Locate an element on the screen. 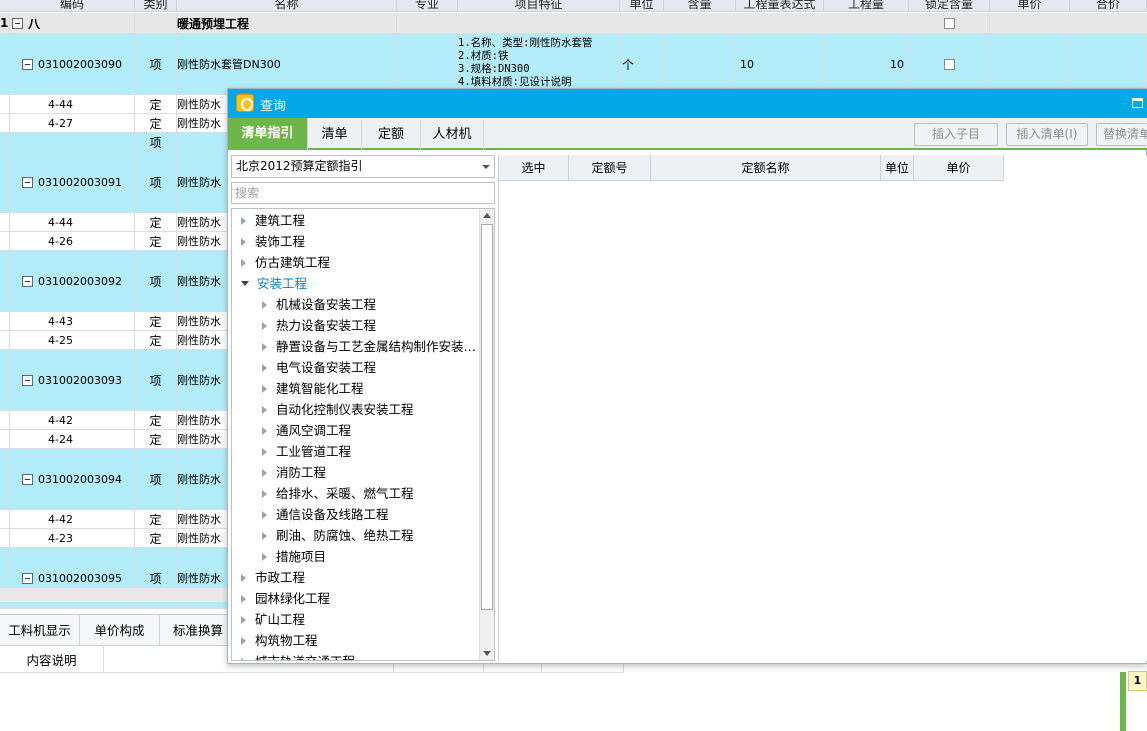  tree-node: 建筑智能化工程 is located at coordinates (298, 388).